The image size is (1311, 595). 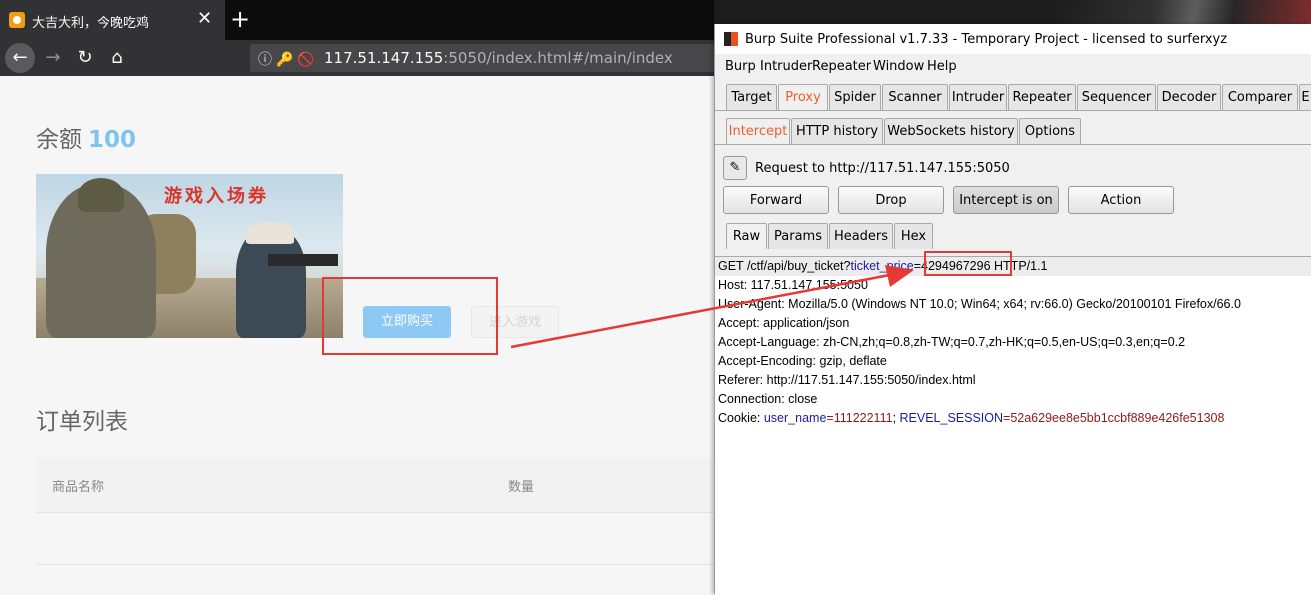 What do you see at coordinates (768, 399) in the screenshot?
I see `header-line: Connection: close` at bounding box center [768, 399].